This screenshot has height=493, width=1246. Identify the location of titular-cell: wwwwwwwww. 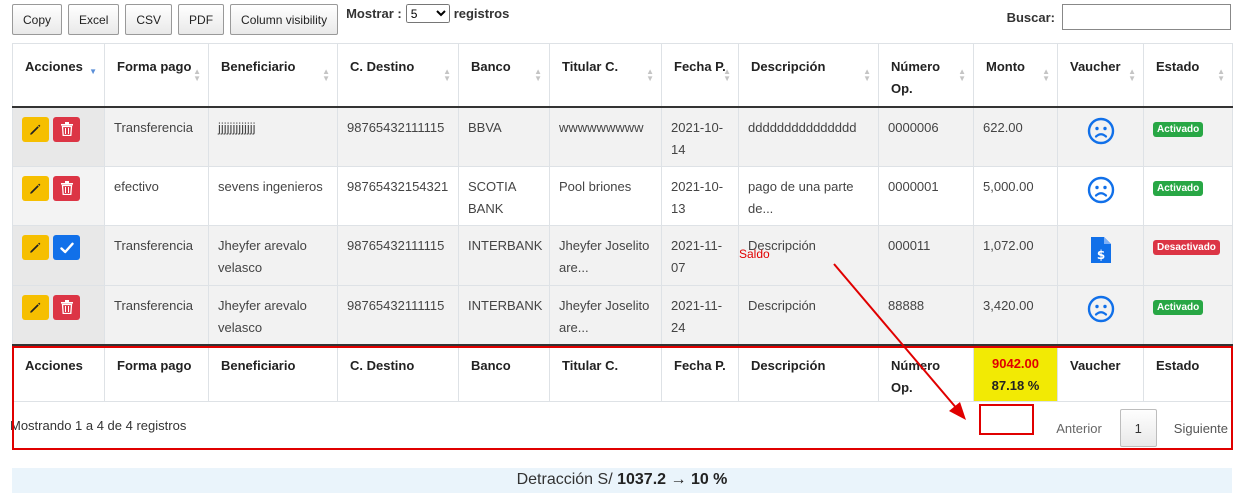
(605, 136).